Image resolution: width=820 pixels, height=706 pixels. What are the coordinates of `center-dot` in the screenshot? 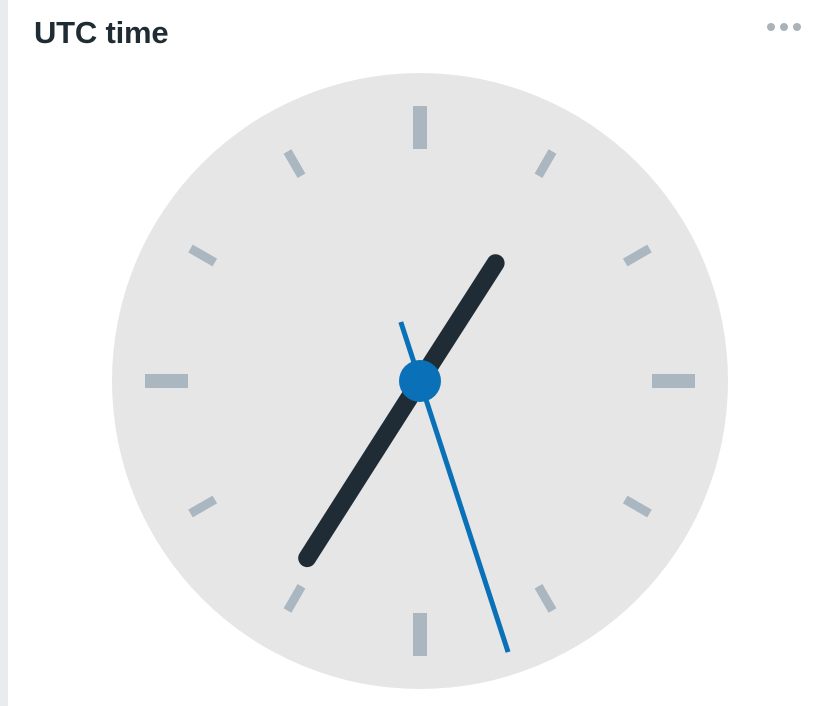 It's located at (420, 381).